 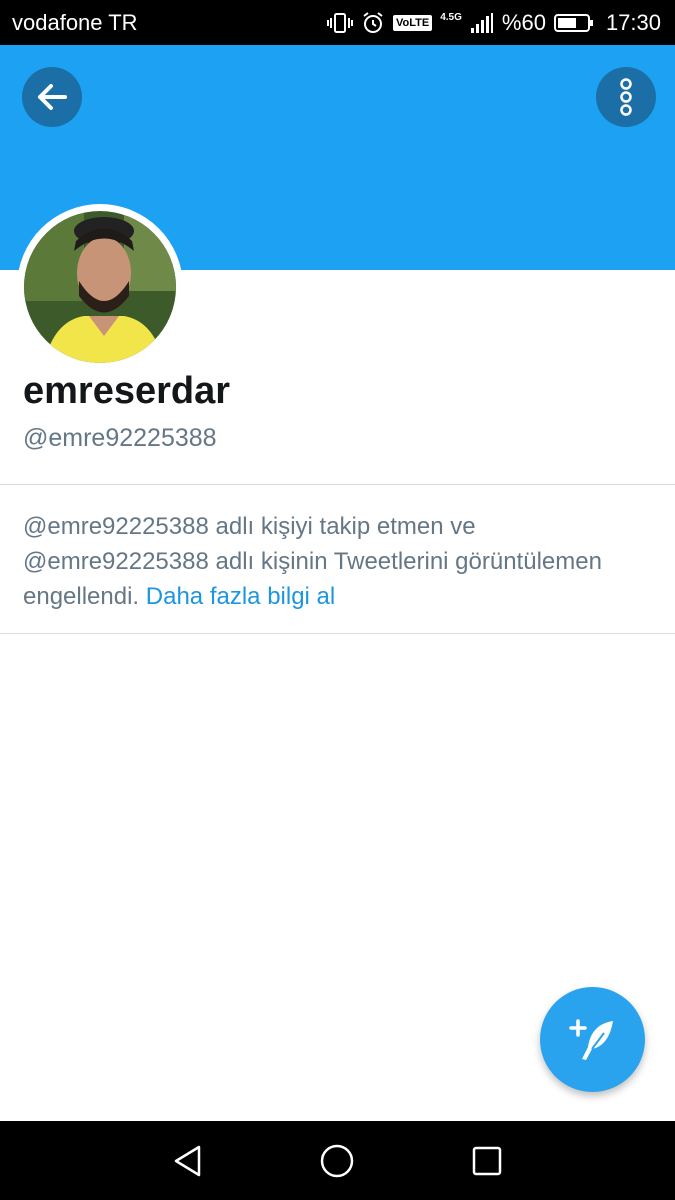 I want to click on nav-back-icon, so click(x=187, y=1161).